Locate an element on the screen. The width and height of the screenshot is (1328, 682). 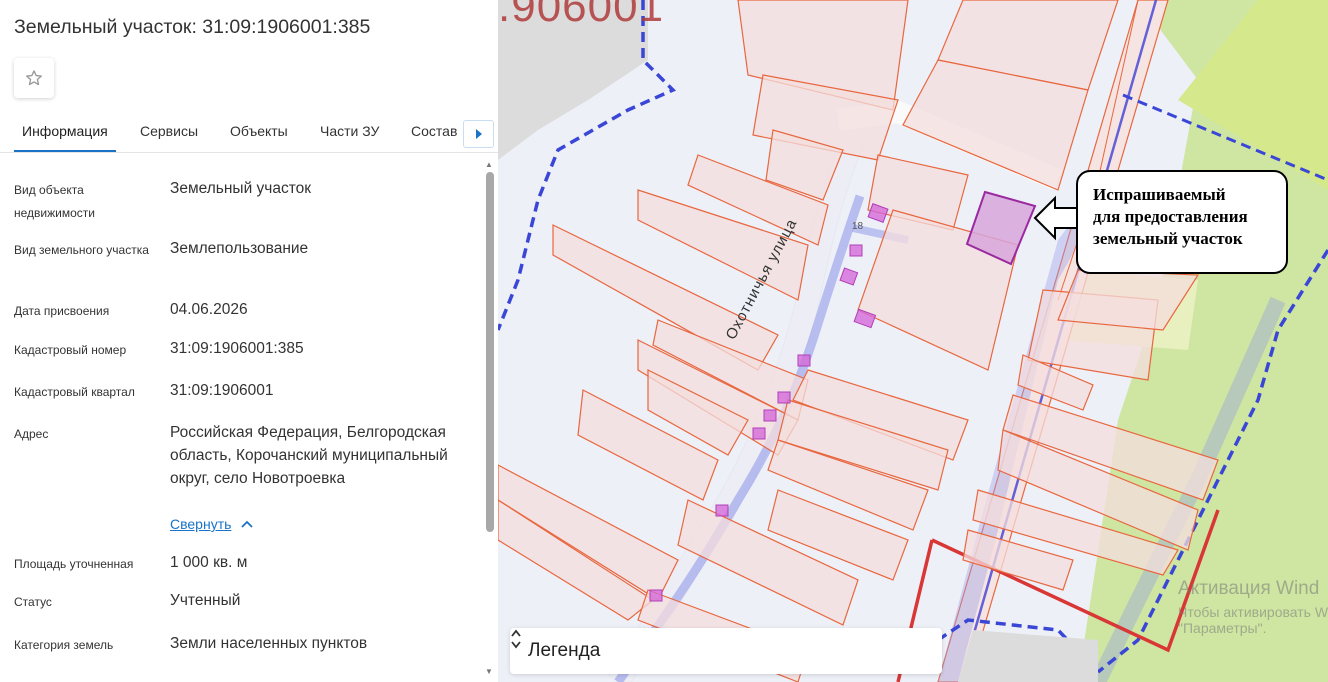
grey-area-bottom is located at coordinates (1028, 656).